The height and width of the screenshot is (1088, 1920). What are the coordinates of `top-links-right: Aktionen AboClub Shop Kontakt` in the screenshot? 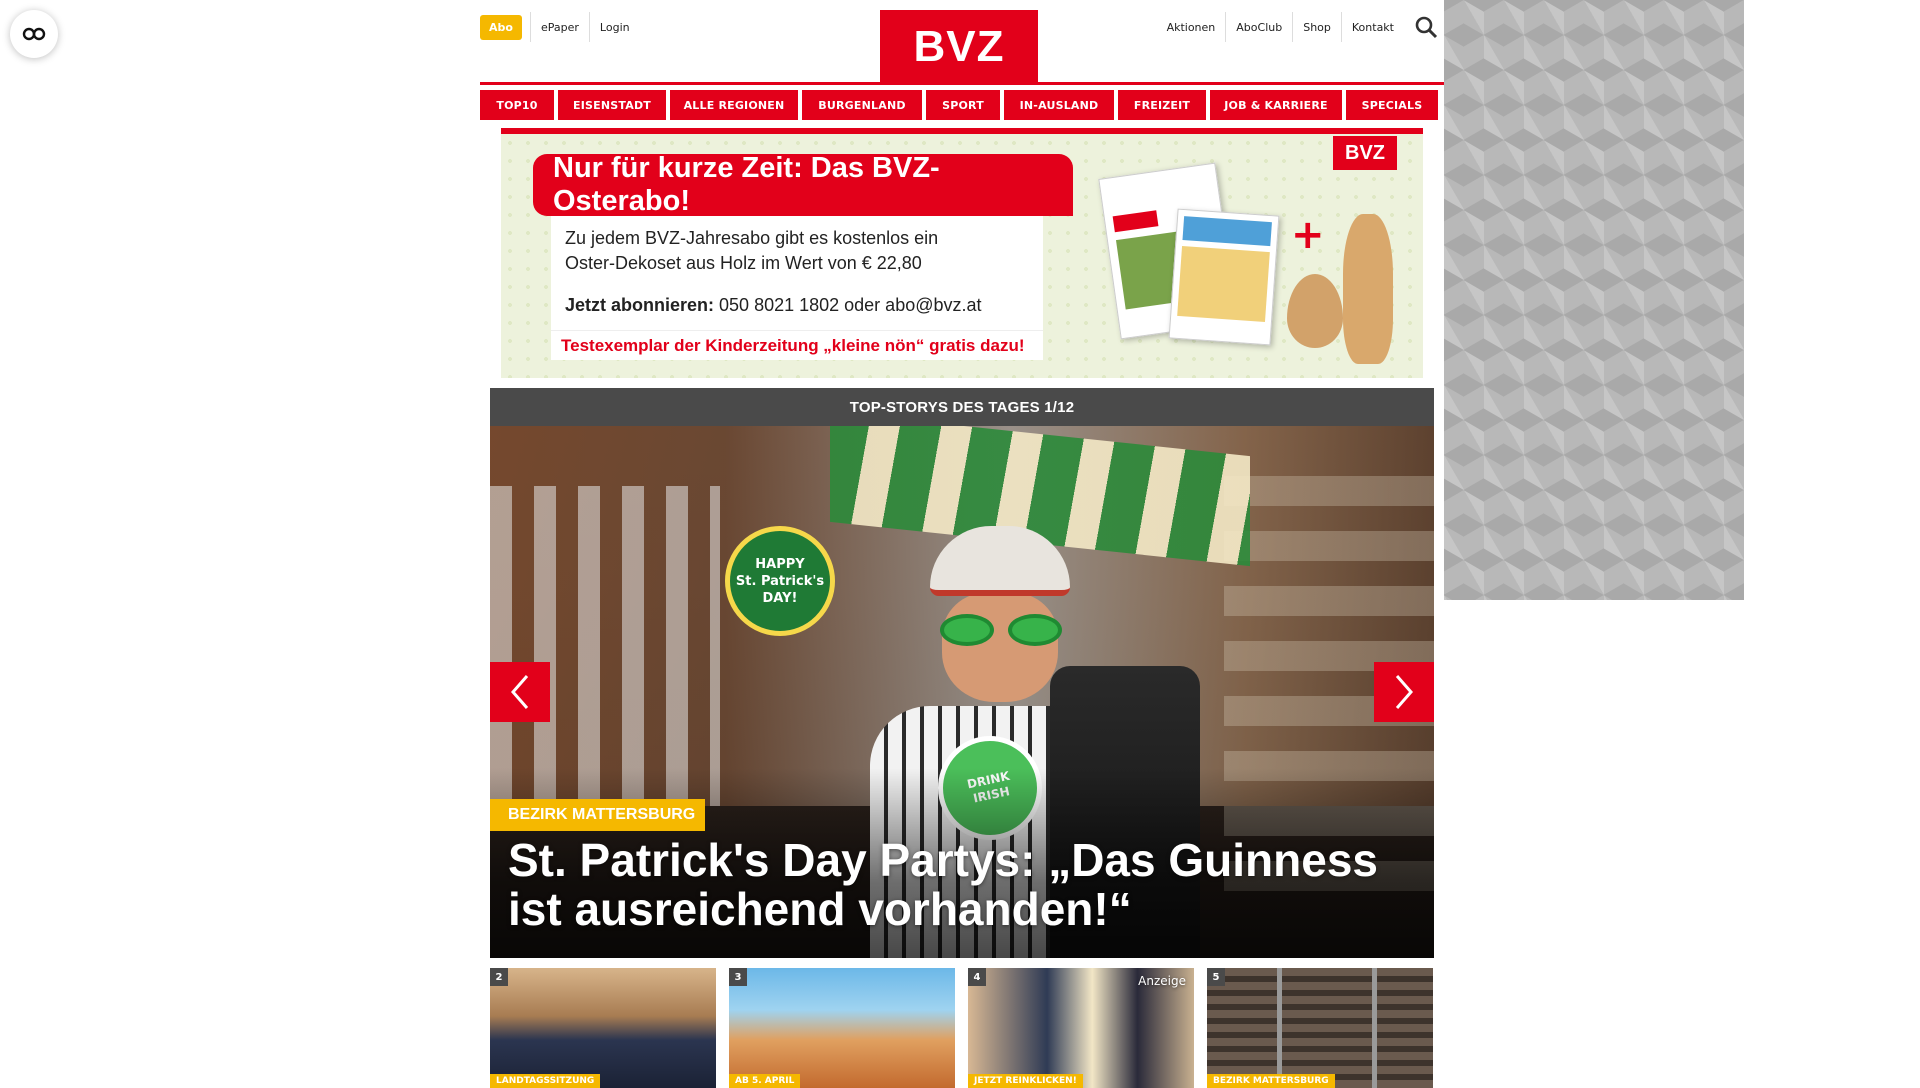 It's located at (1280, 27).